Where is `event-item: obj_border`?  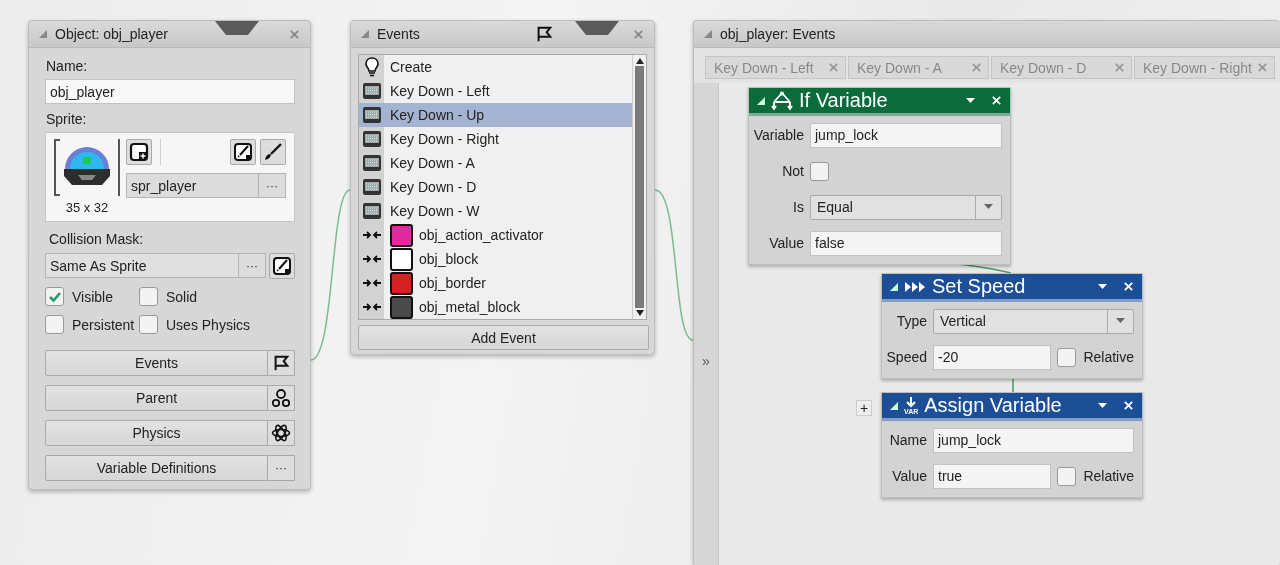 event-item: obj_border is located at coordinates (495, 283).